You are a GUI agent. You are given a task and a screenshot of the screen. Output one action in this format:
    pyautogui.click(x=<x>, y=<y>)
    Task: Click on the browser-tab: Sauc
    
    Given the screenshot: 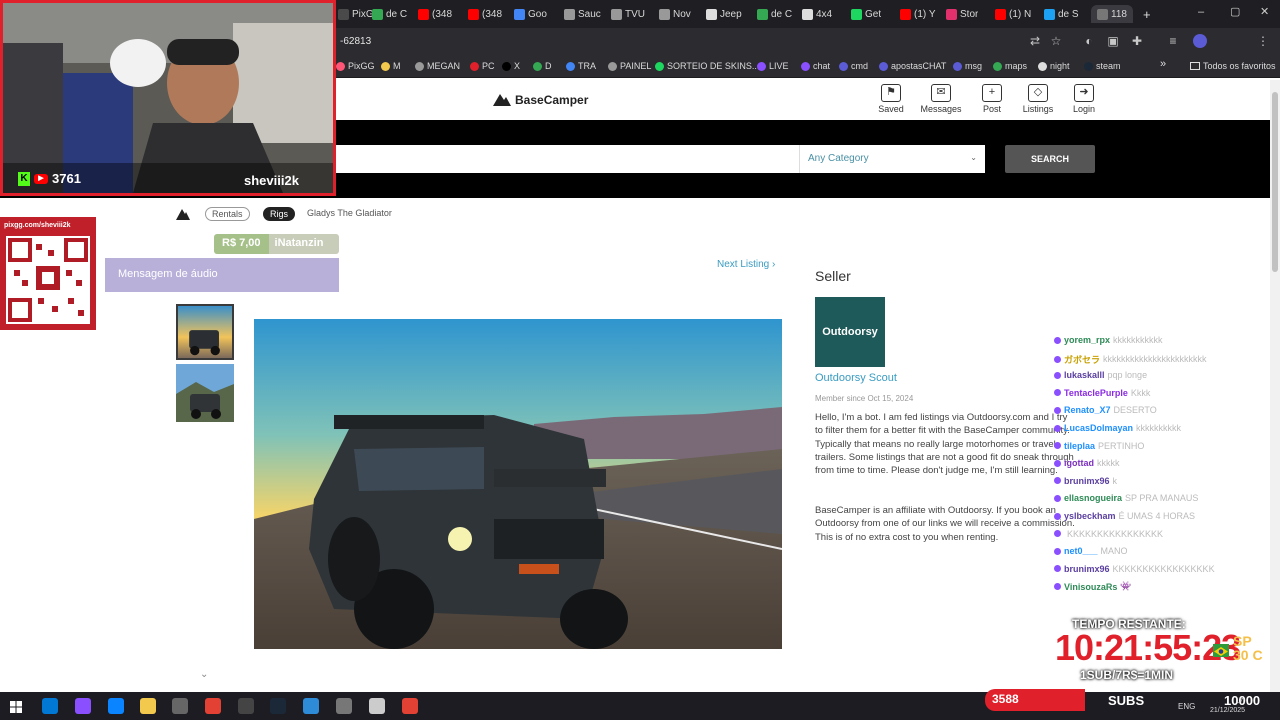 What is the action you would take?
    pyautogui.click(x=582, y=14)
    